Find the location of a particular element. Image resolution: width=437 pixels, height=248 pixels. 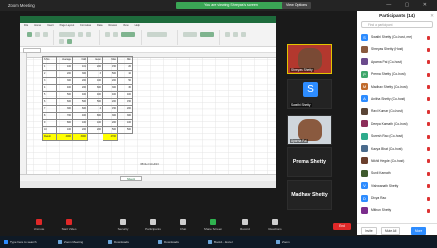

table-cell: Even is located at coordinates (95, 60).